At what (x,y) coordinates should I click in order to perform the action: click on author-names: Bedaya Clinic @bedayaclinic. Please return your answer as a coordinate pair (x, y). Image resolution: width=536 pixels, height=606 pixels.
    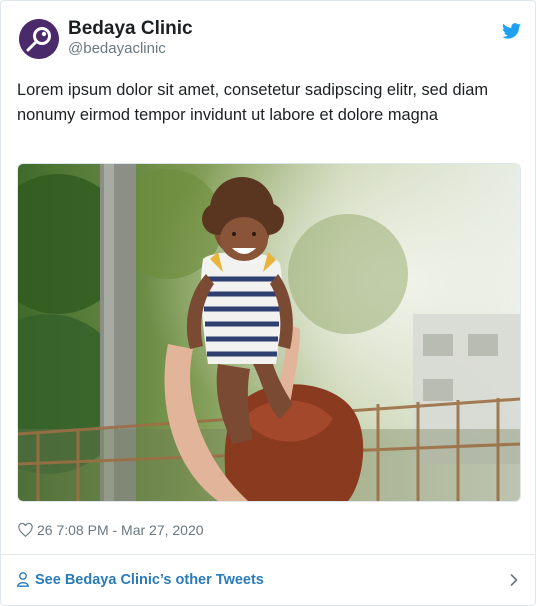
    Looking at the image, I should click on (130, 38).